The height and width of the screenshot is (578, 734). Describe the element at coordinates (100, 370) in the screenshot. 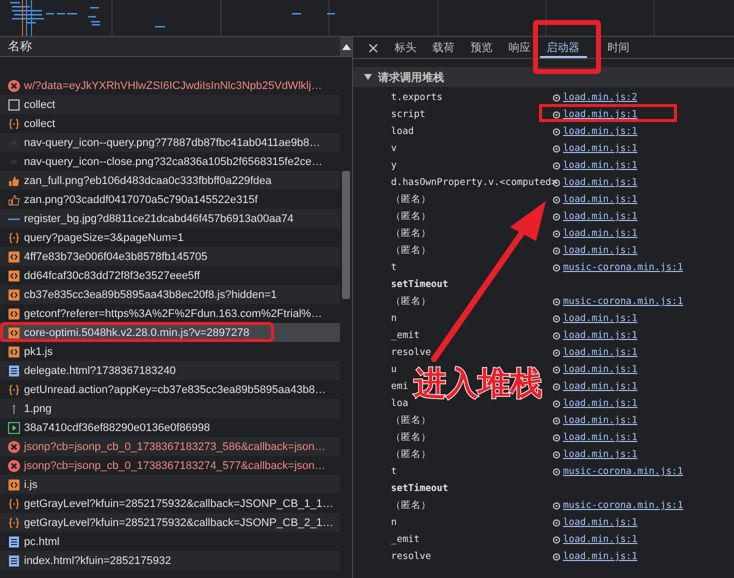

I see `request-name: delegate.html?1738367183240` at that location.